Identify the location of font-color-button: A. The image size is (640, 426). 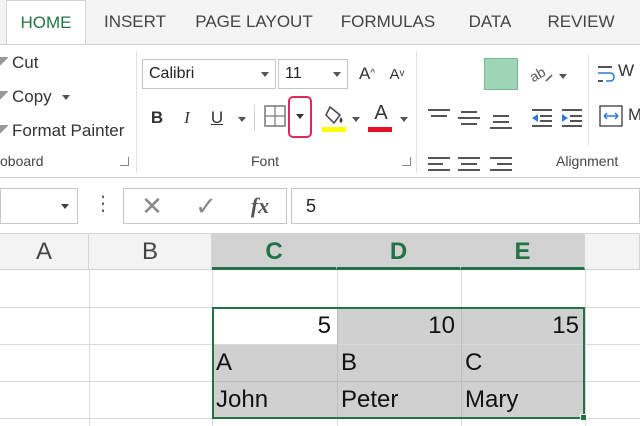
(381, 117).